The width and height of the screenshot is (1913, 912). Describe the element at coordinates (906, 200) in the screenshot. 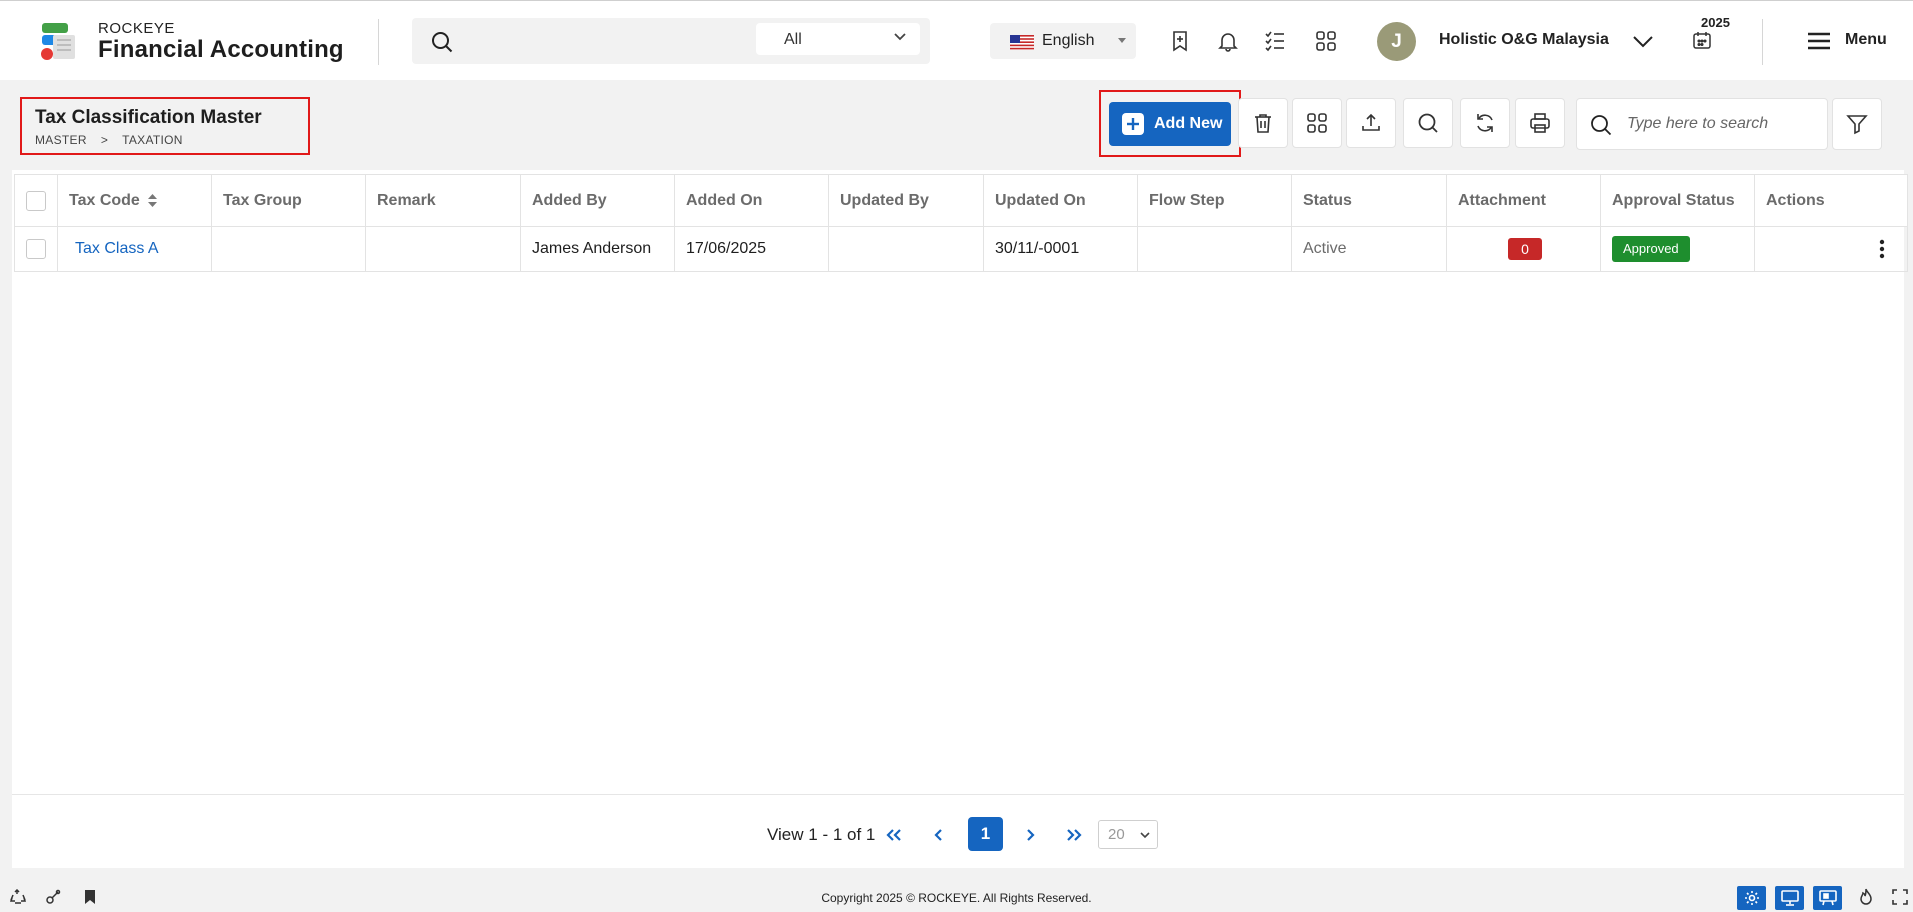

I see `column-header-updated-by: Updated By` at that location.